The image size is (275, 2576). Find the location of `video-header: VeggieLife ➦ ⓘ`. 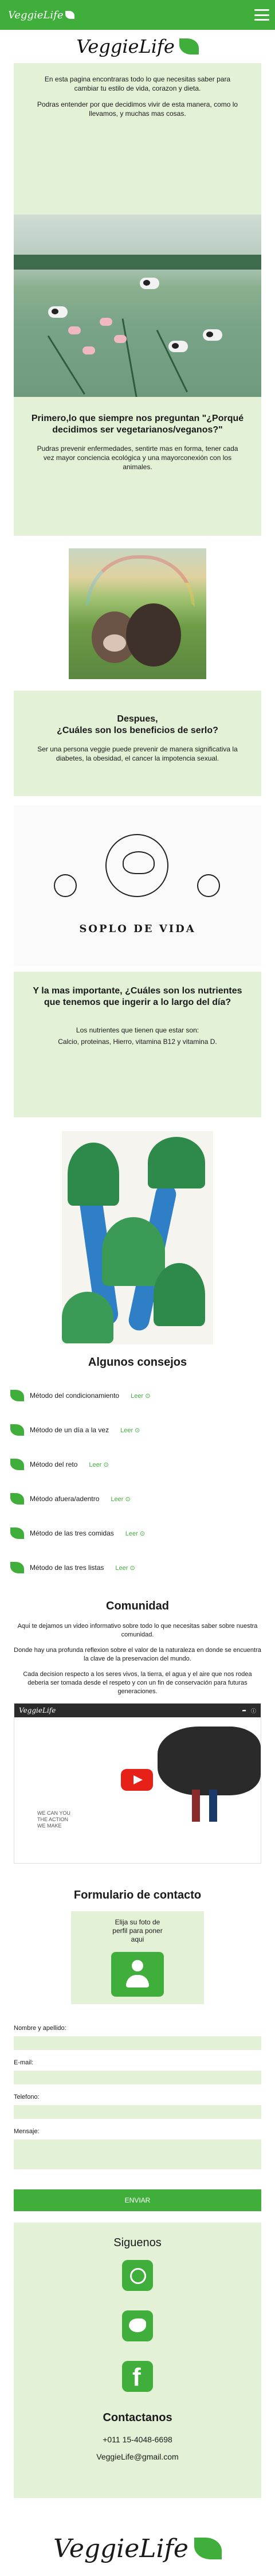

video-header: VeggieLife ➦ ⓘ is located at coordinates (137, 1710).